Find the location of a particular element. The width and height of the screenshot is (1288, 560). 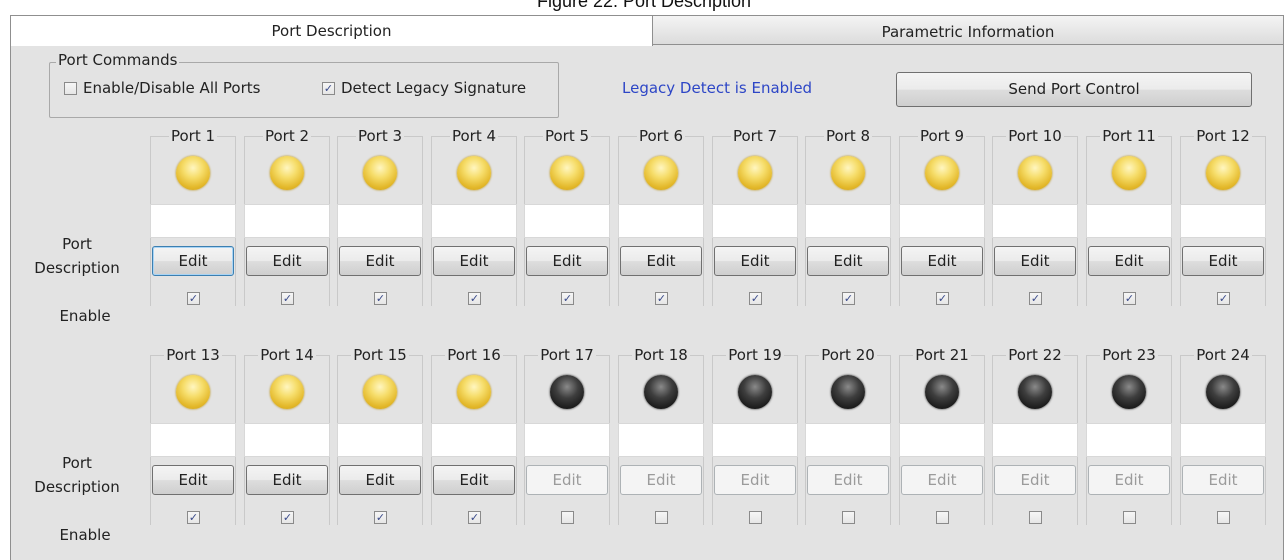

enable-disable-all-ports: Enable/Disable All Ports is located at coordinates (162, 88).